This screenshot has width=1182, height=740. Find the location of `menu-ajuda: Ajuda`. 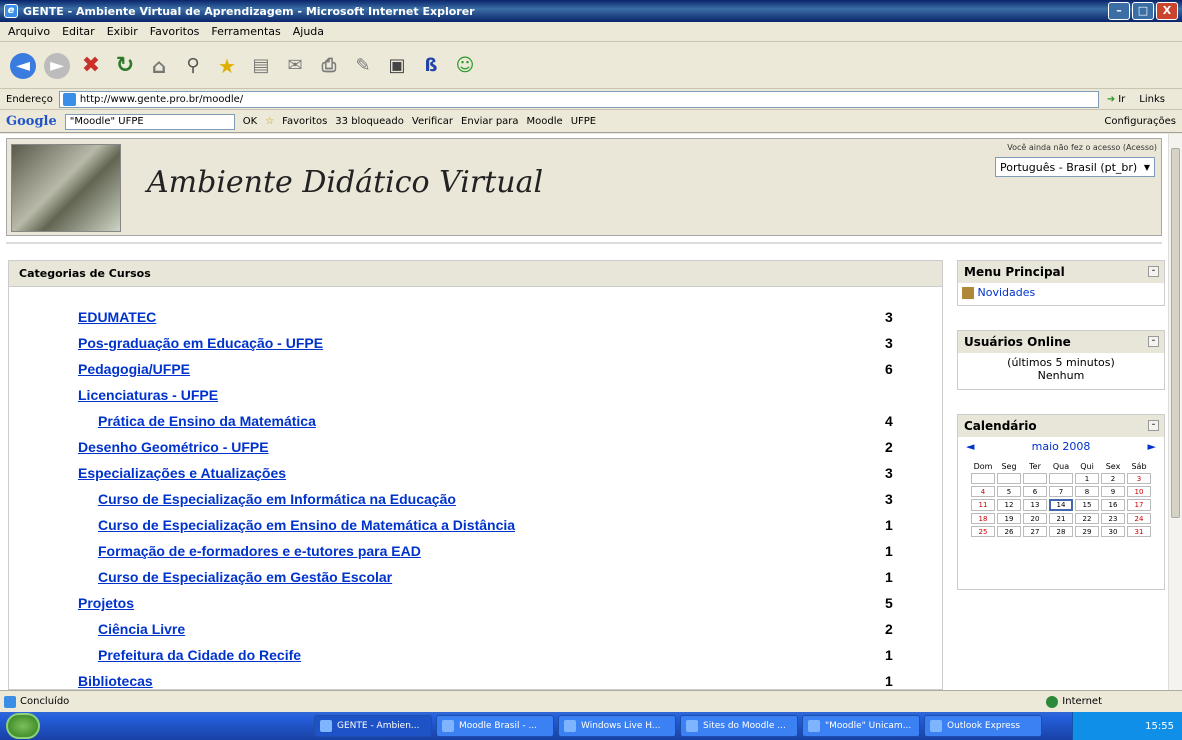

menu-ajuda: Ajuda is located at coordinates (308, 31).